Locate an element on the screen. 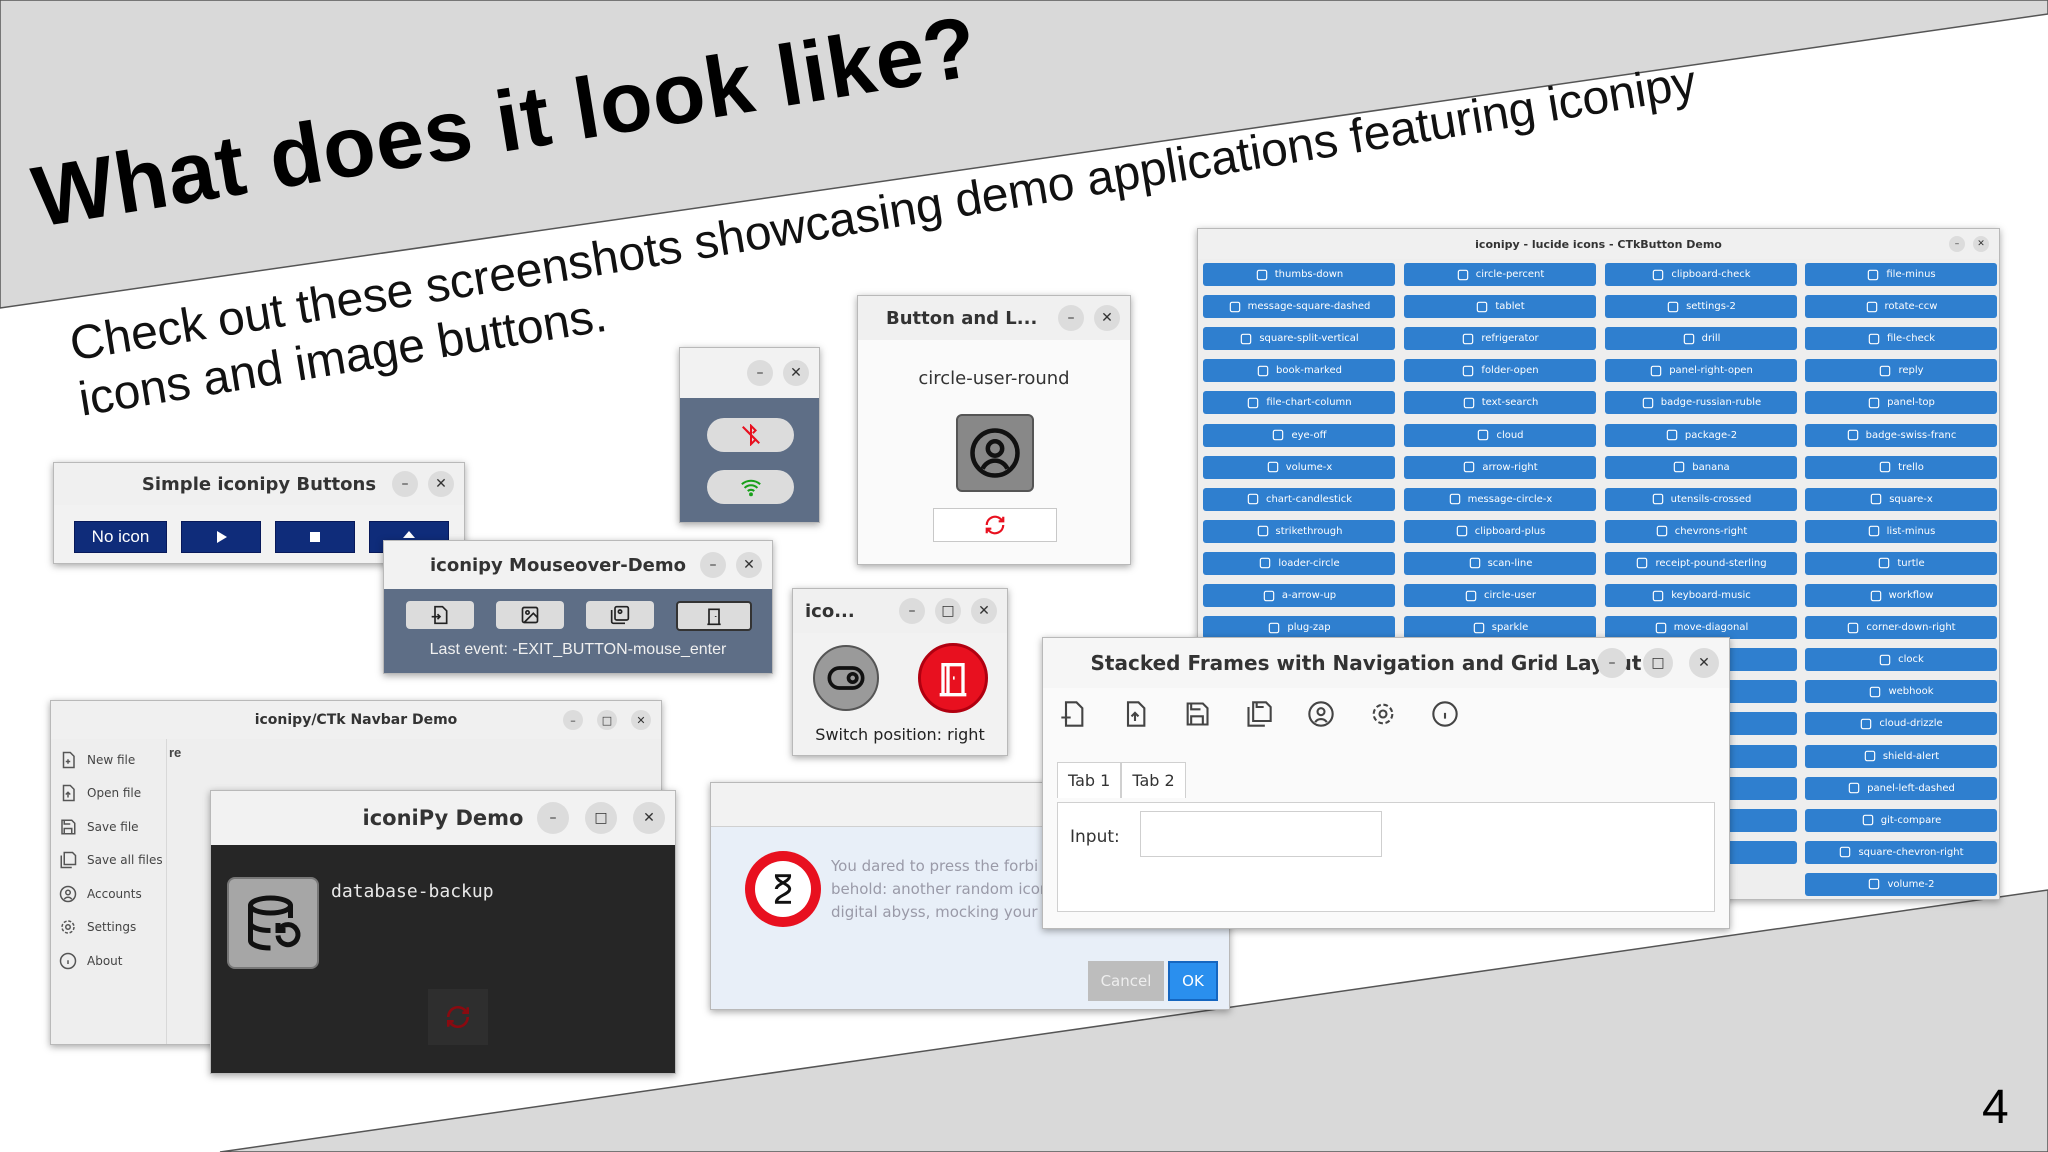  image-button is located at coordinates (530, 615).